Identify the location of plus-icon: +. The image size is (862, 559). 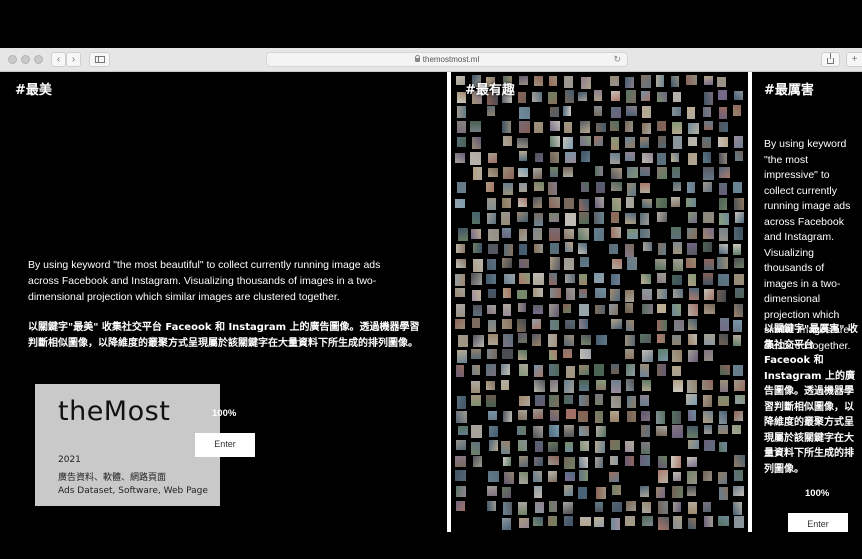
(854, 59).